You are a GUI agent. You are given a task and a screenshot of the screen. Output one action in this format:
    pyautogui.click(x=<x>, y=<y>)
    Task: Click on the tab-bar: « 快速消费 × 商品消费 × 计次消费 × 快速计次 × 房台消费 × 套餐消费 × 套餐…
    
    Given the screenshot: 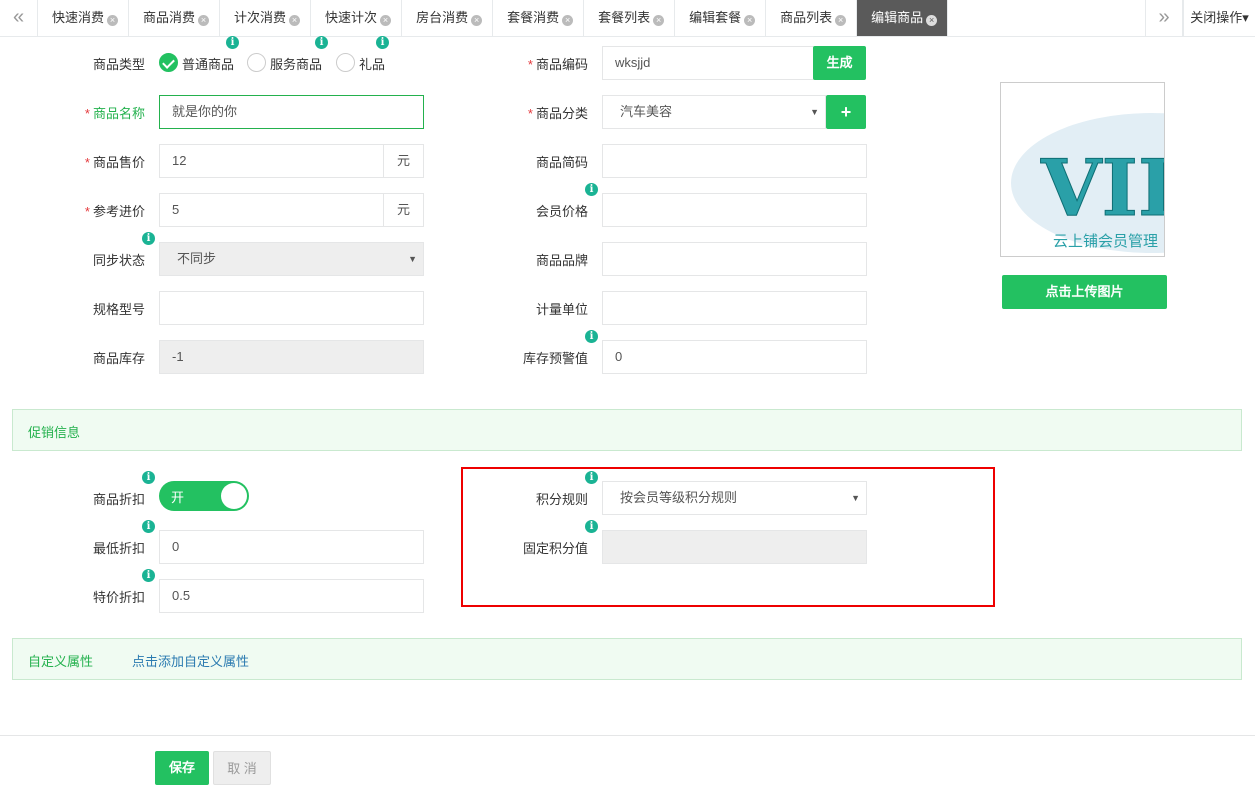 What is the action you would take?
    pyautogui.click(x=627, y=18)
    